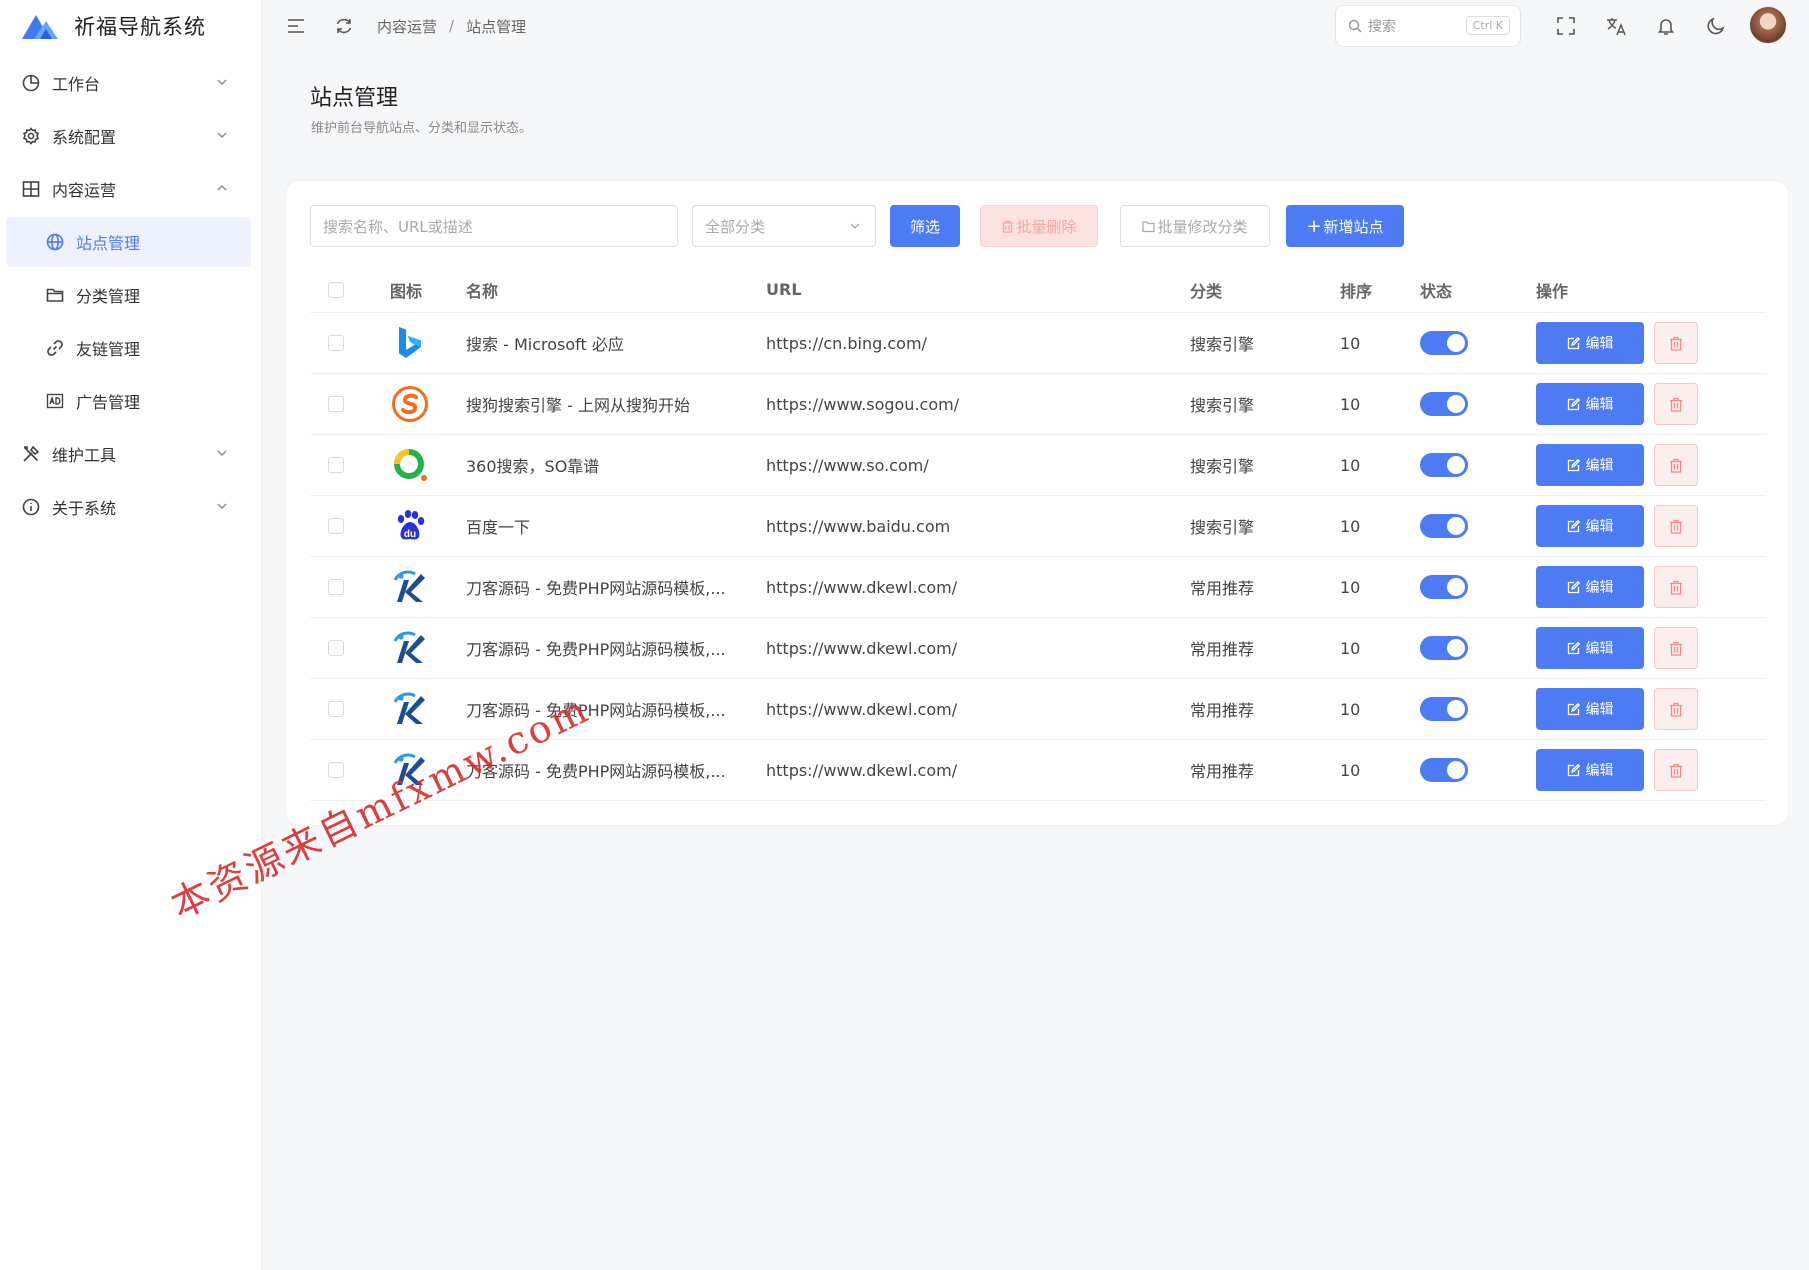 Image resolution: width=1809 pixels, height=1270 pixels. I want to click on sogou-logo-icon, so click(410, 404).